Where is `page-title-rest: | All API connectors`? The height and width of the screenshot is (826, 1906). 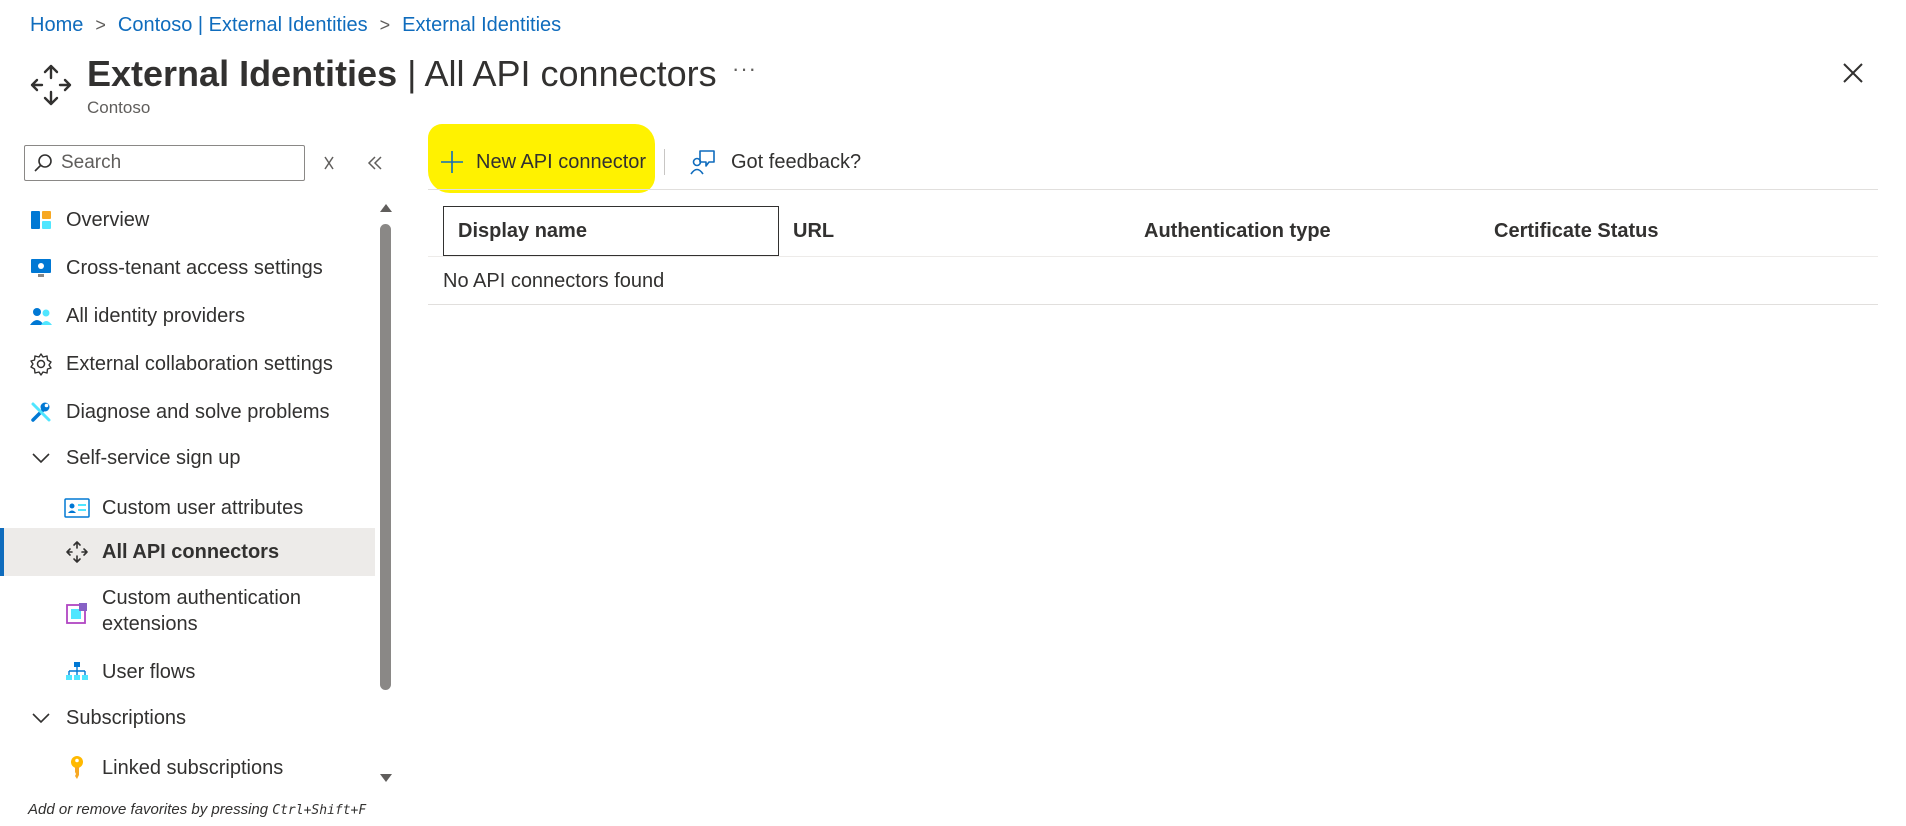 page-title-rest: | All API connectors is located at coordinates (557, 73).